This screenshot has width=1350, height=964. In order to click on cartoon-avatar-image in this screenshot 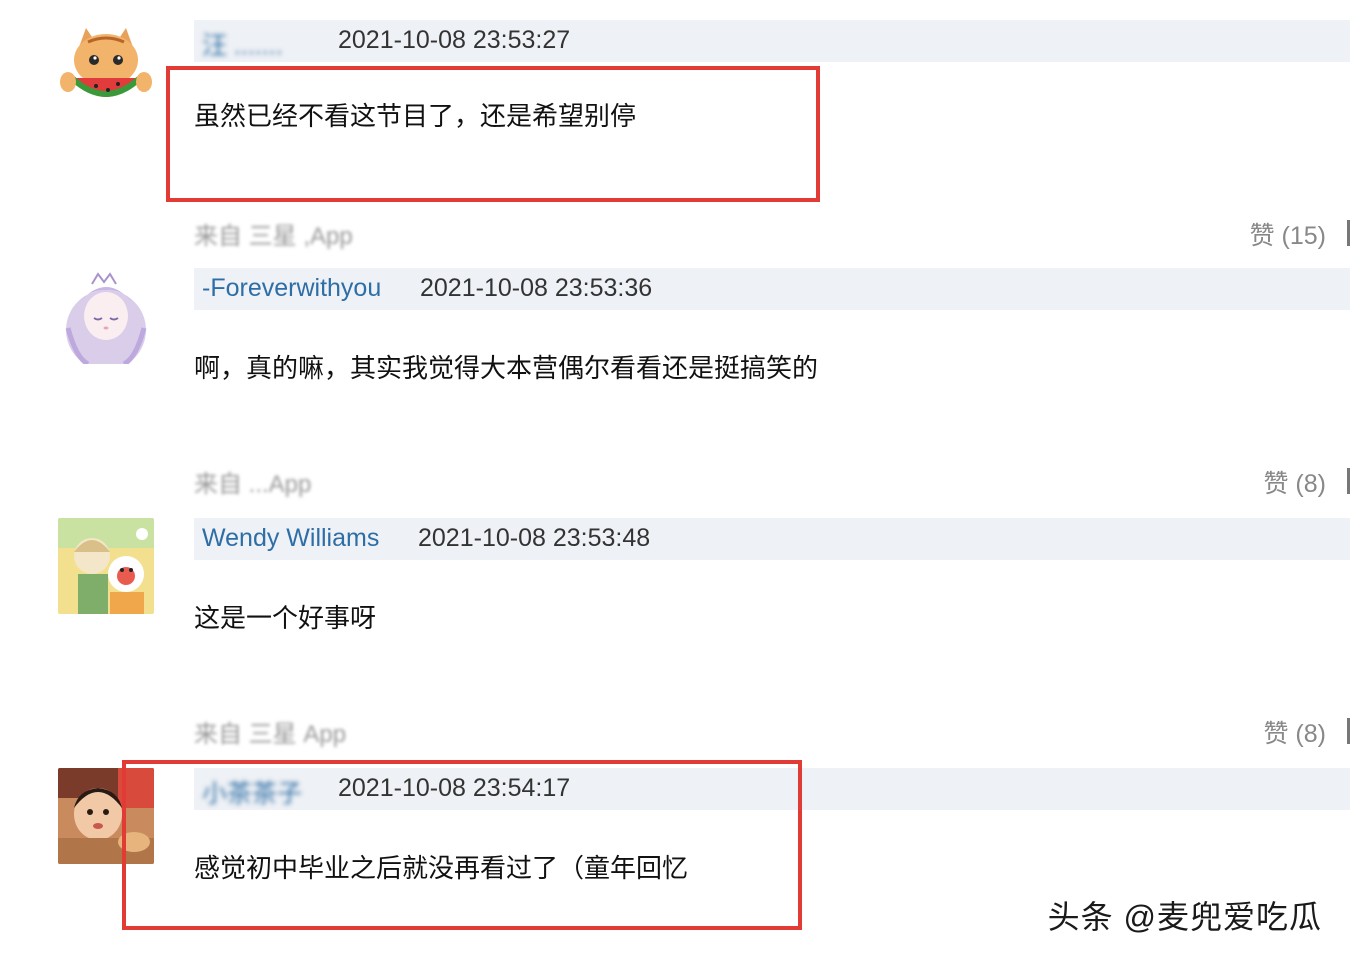, I will do `click(106, 566)`.